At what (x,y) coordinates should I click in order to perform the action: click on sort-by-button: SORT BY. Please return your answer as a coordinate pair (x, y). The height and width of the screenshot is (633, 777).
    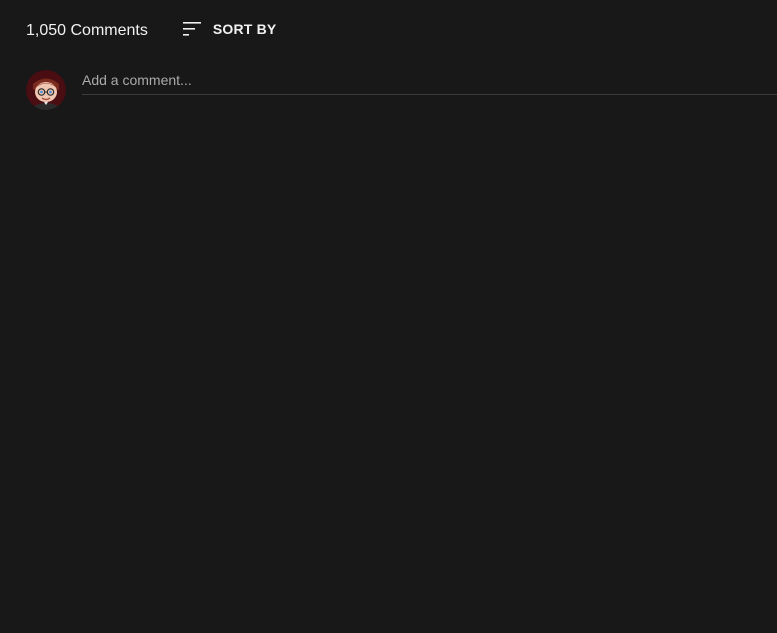
    Looking at the image, I should click on (229, 29).